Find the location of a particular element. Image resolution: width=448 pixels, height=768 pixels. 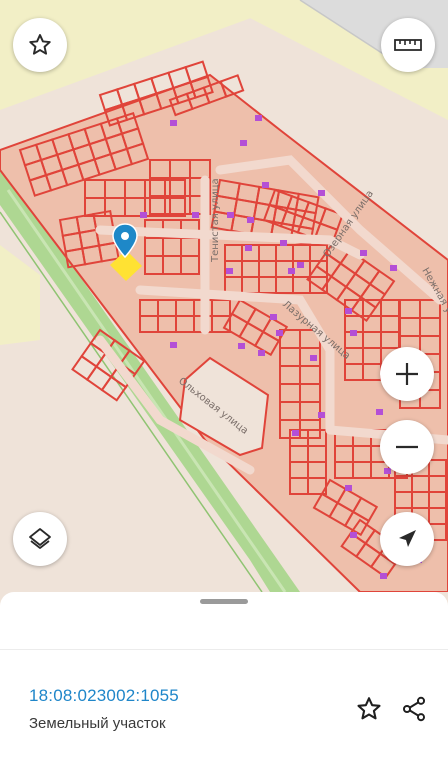

ruler-icon is located at coordinates (408, 45).